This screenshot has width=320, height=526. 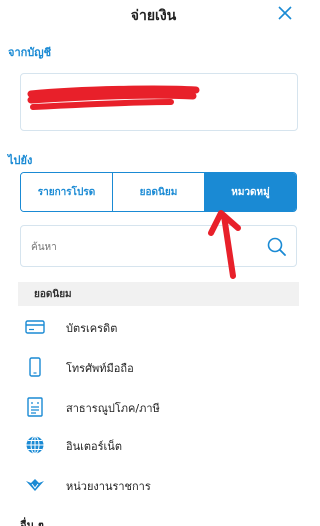 I want to click on list-item-government: หน่วยงานราชการ, so click(x=158, y=484).